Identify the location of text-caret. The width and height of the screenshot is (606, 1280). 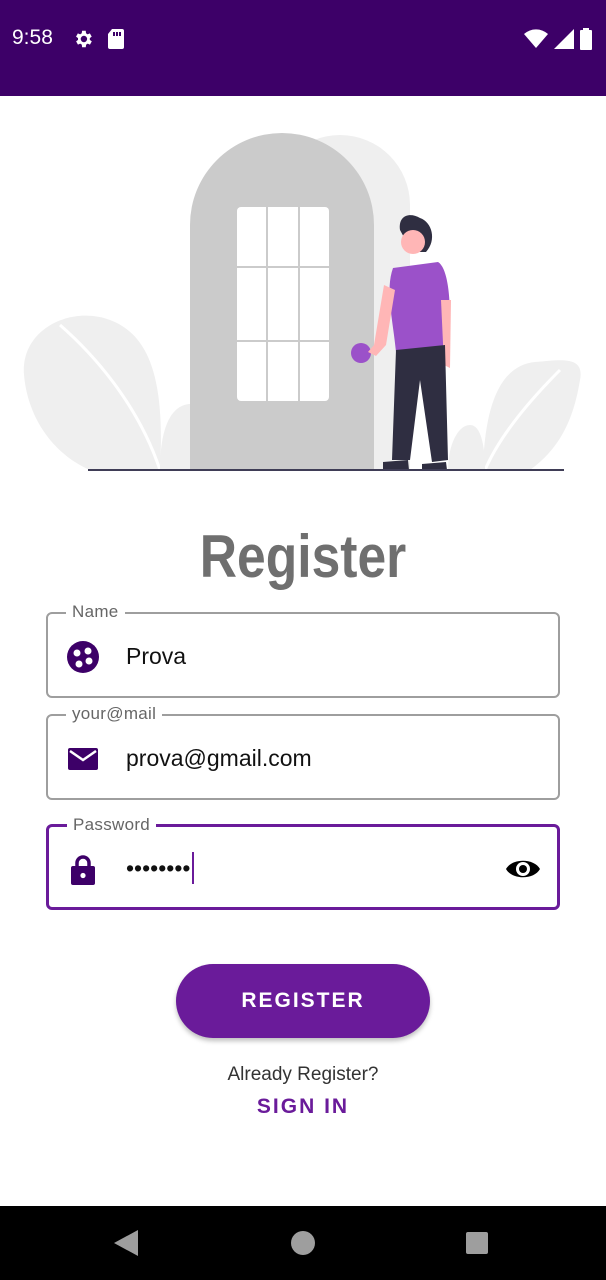
(193, 868).